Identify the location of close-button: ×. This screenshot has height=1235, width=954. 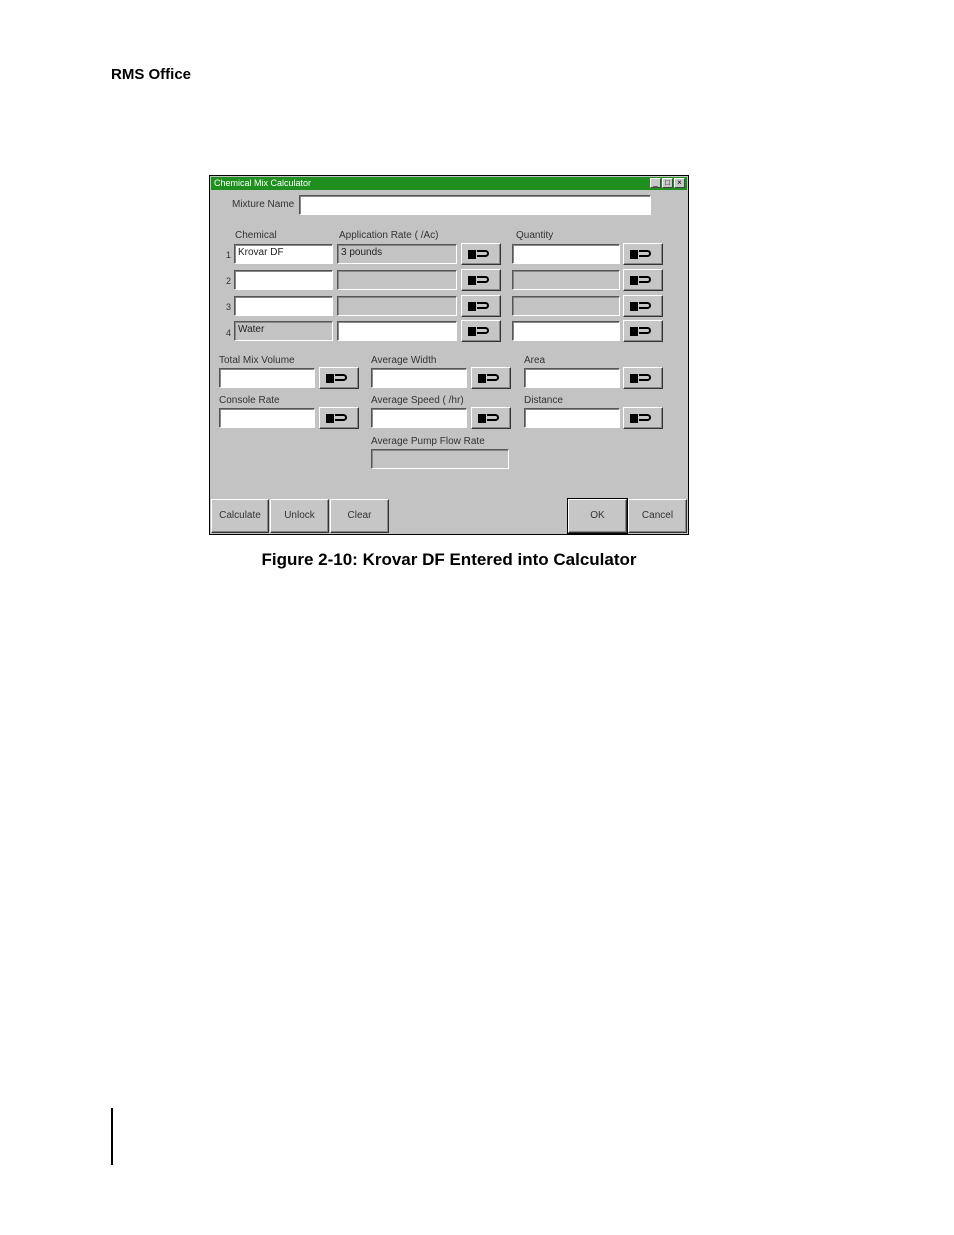
(679, 183).